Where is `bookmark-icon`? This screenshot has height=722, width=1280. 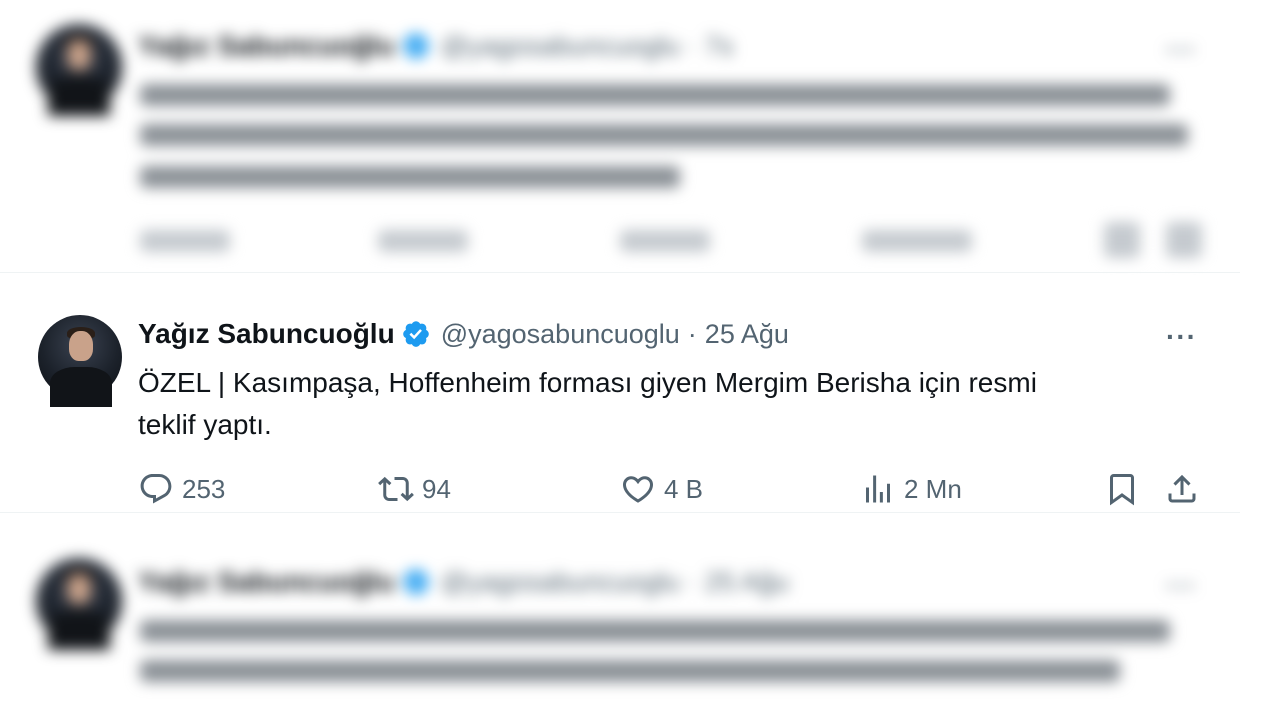 bookmark-icon is located at coordinates (1122, 490).